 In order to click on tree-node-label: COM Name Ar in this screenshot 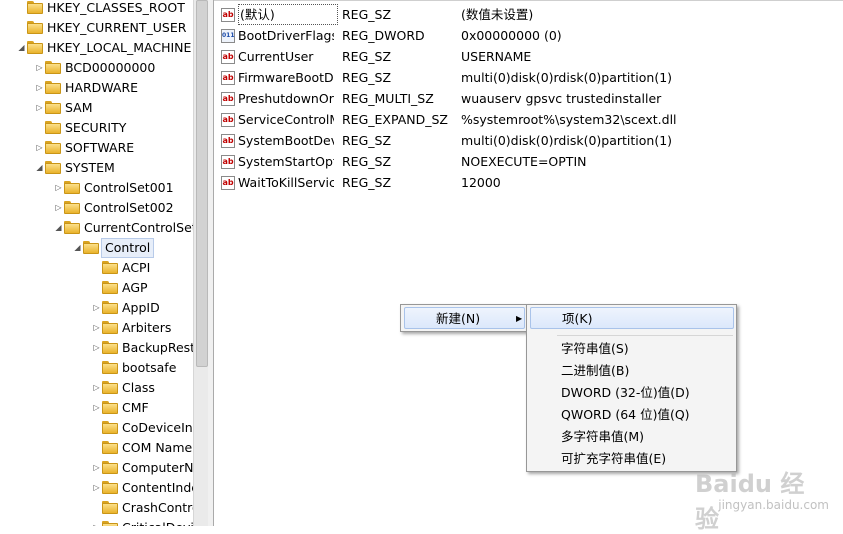, I will do `click(157, 447)`.